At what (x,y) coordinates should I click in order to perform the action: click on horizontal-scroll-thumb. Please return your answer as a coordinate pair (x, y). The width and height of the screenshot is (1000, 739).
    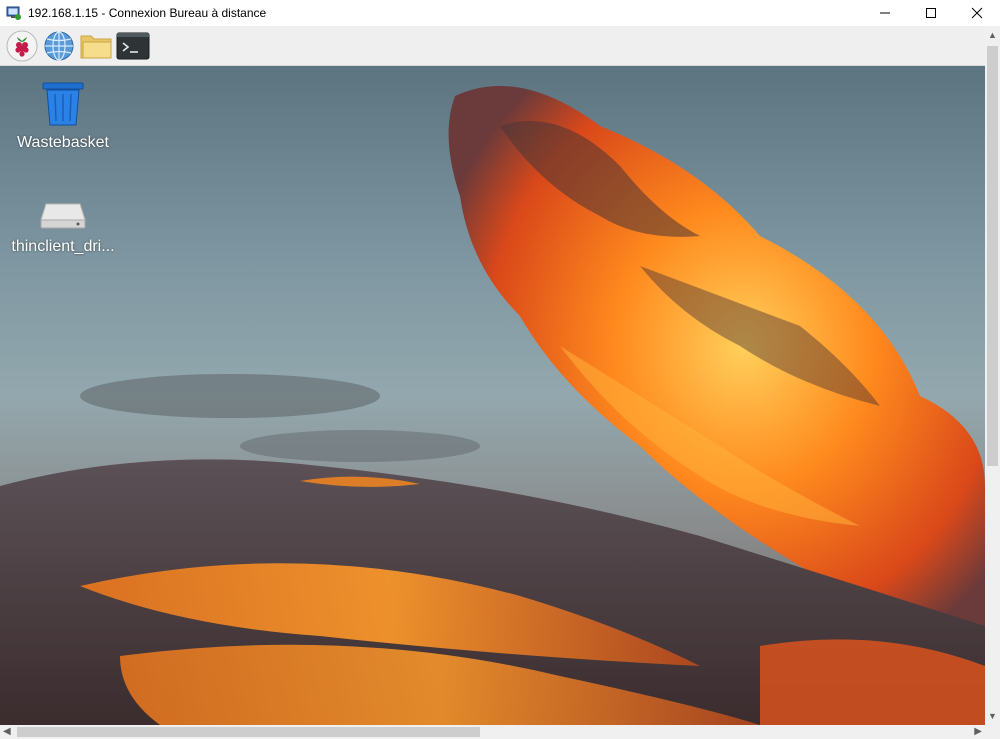
    Looking at the image, I should click on (248, 732).